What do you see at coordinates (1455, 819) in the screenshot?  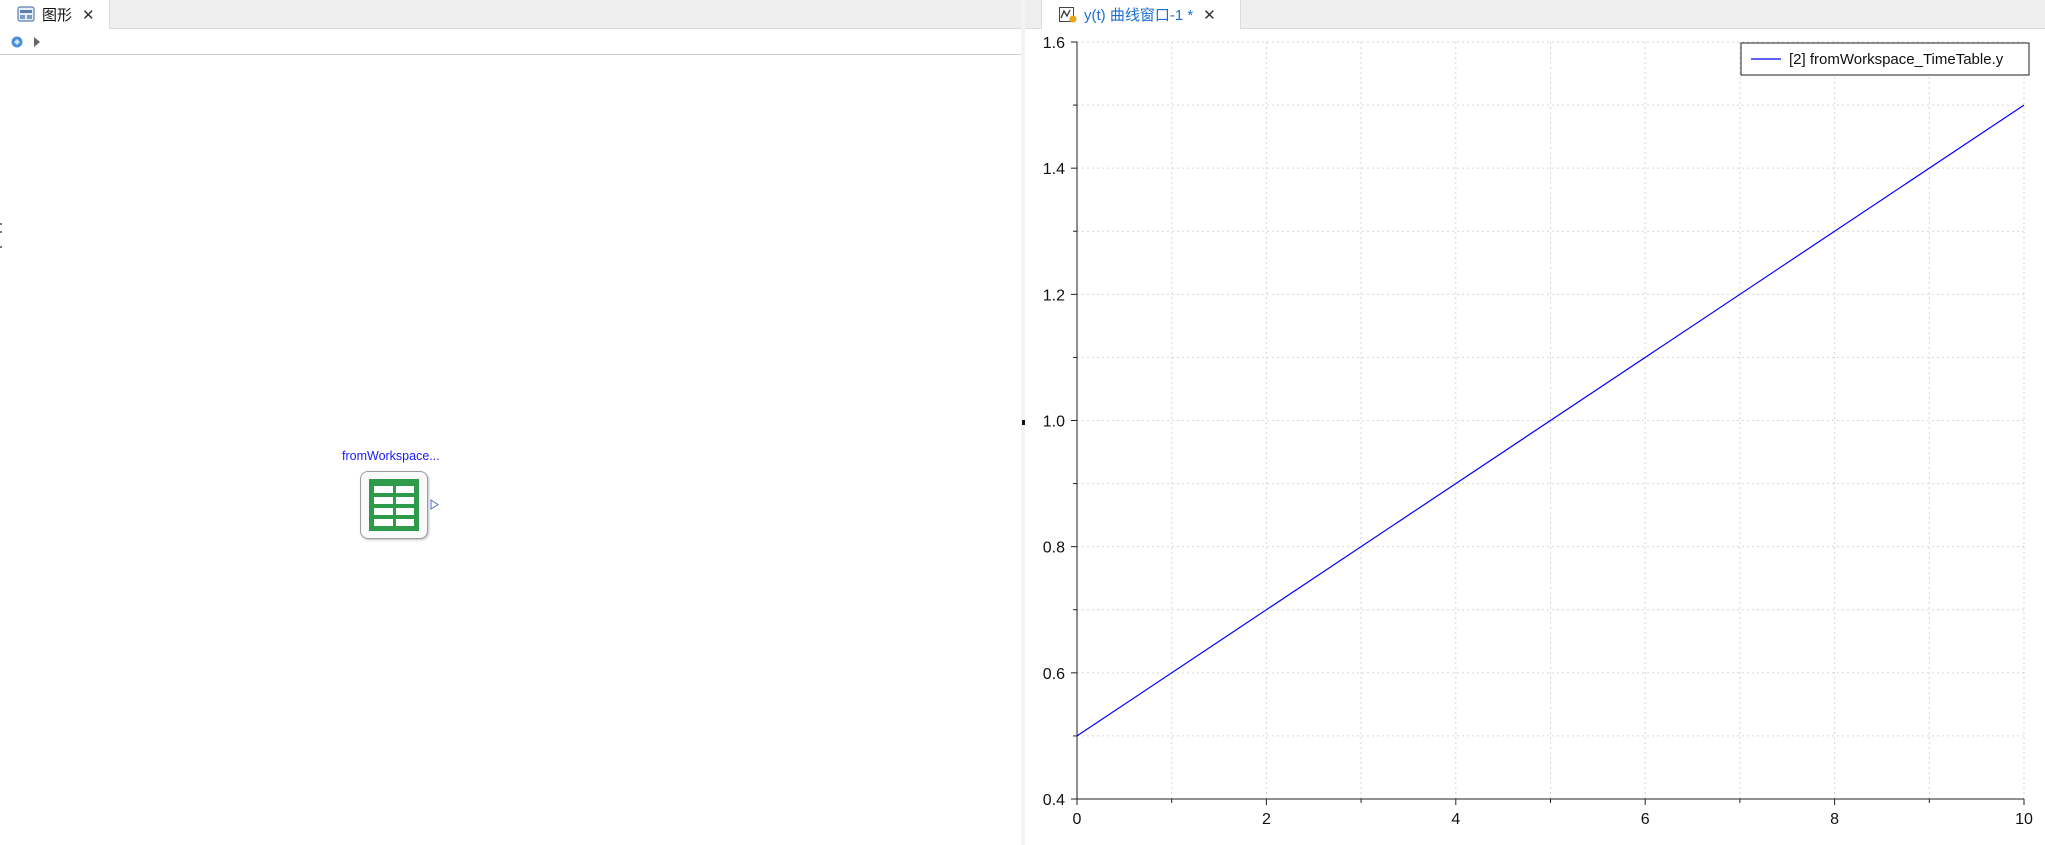 I see `x-tick-label: 4` at bounding box center [1455, 819].